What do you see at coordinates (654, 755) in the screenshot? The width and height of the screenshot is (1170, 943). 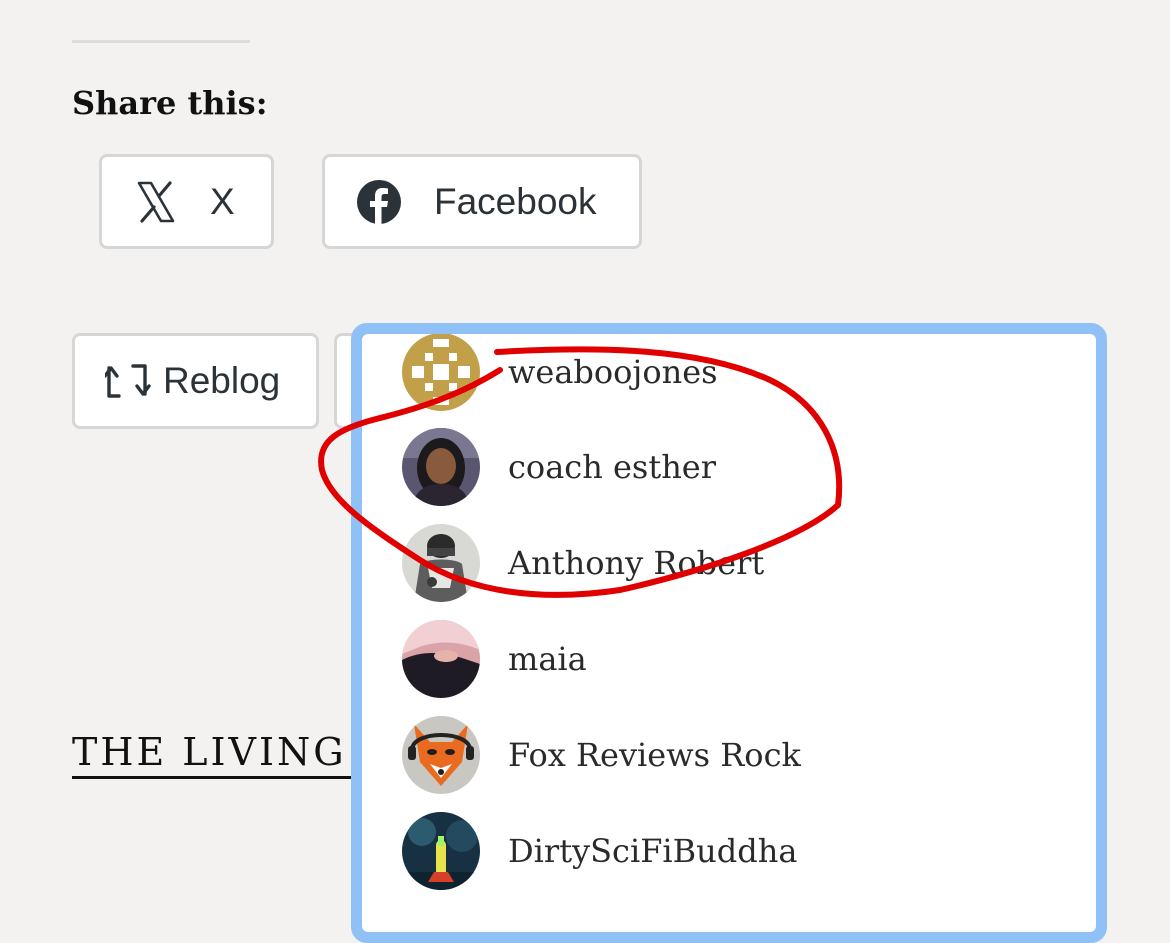 I see `liker-name: Fox Reviews Rock` at bounding box center [654, 755].